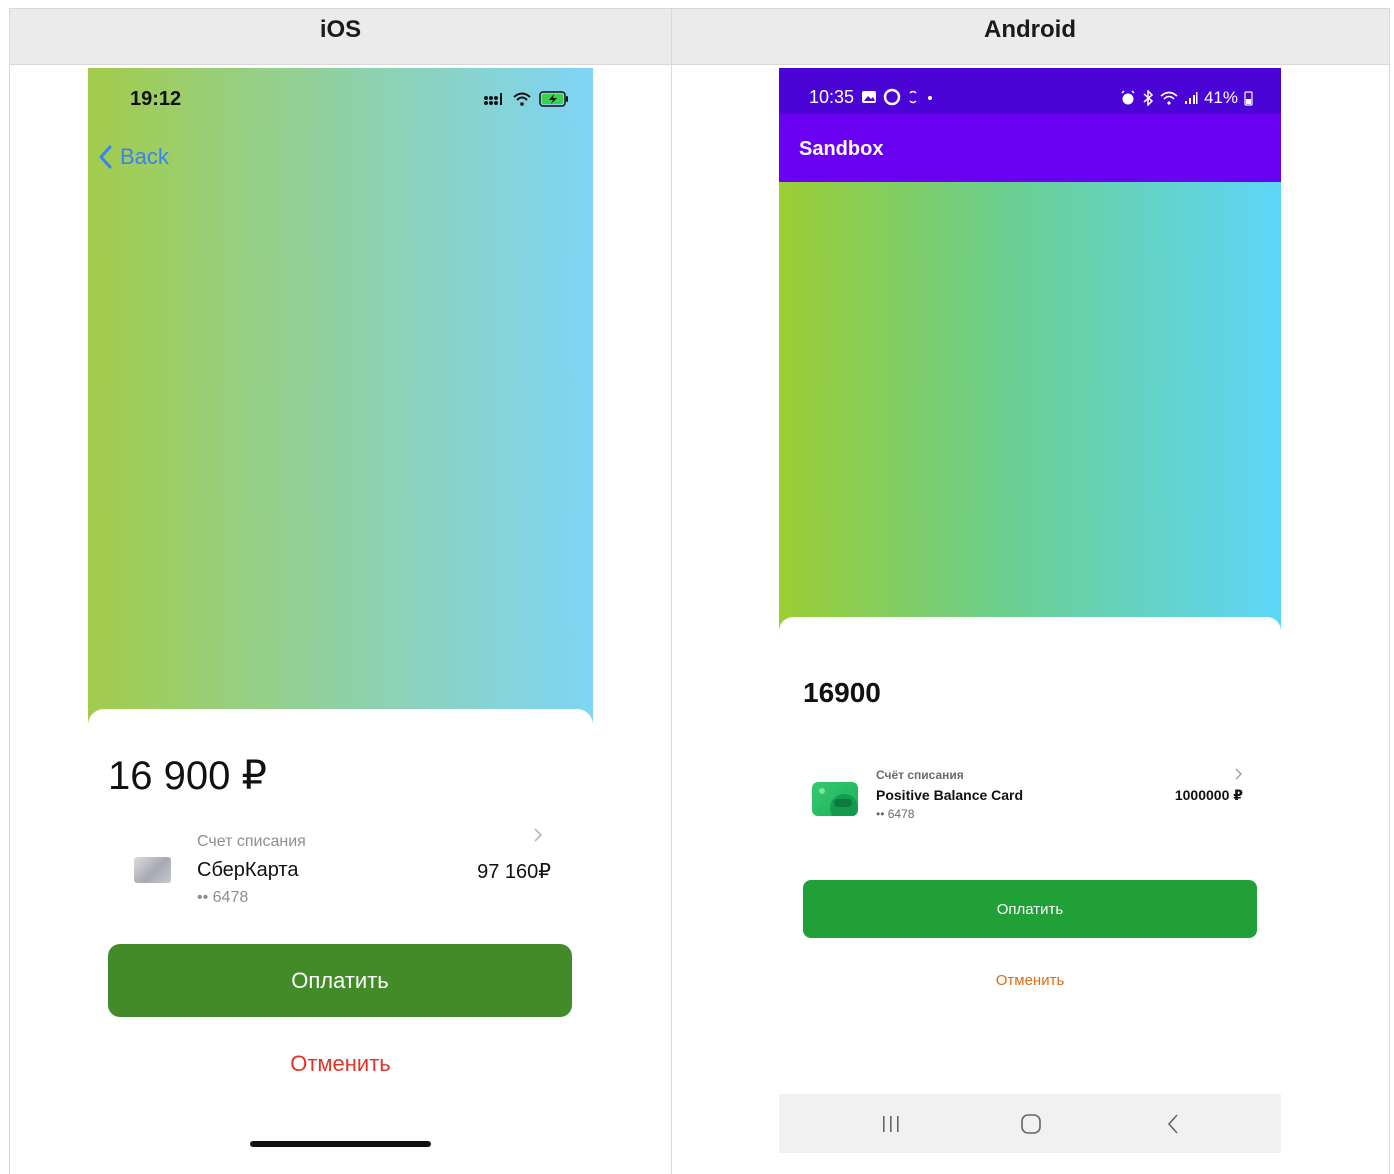 The width and height of the screenshot is (1394, 1174). I want to click on android-payment-amount: 16900, so click(842, 692).